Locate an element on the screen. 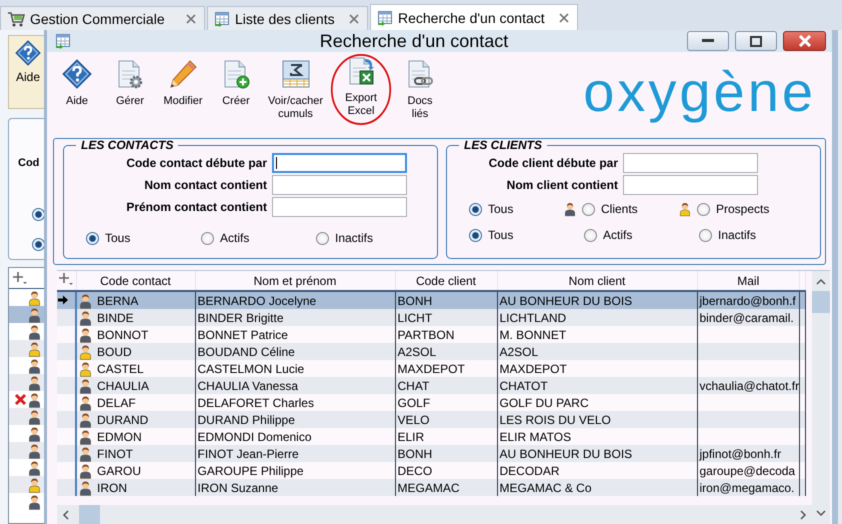 The image size is (842, 524). table-row: BONNOT BONNET Patrice PARTBON M. BONNET is located at coordinates (431, 334).